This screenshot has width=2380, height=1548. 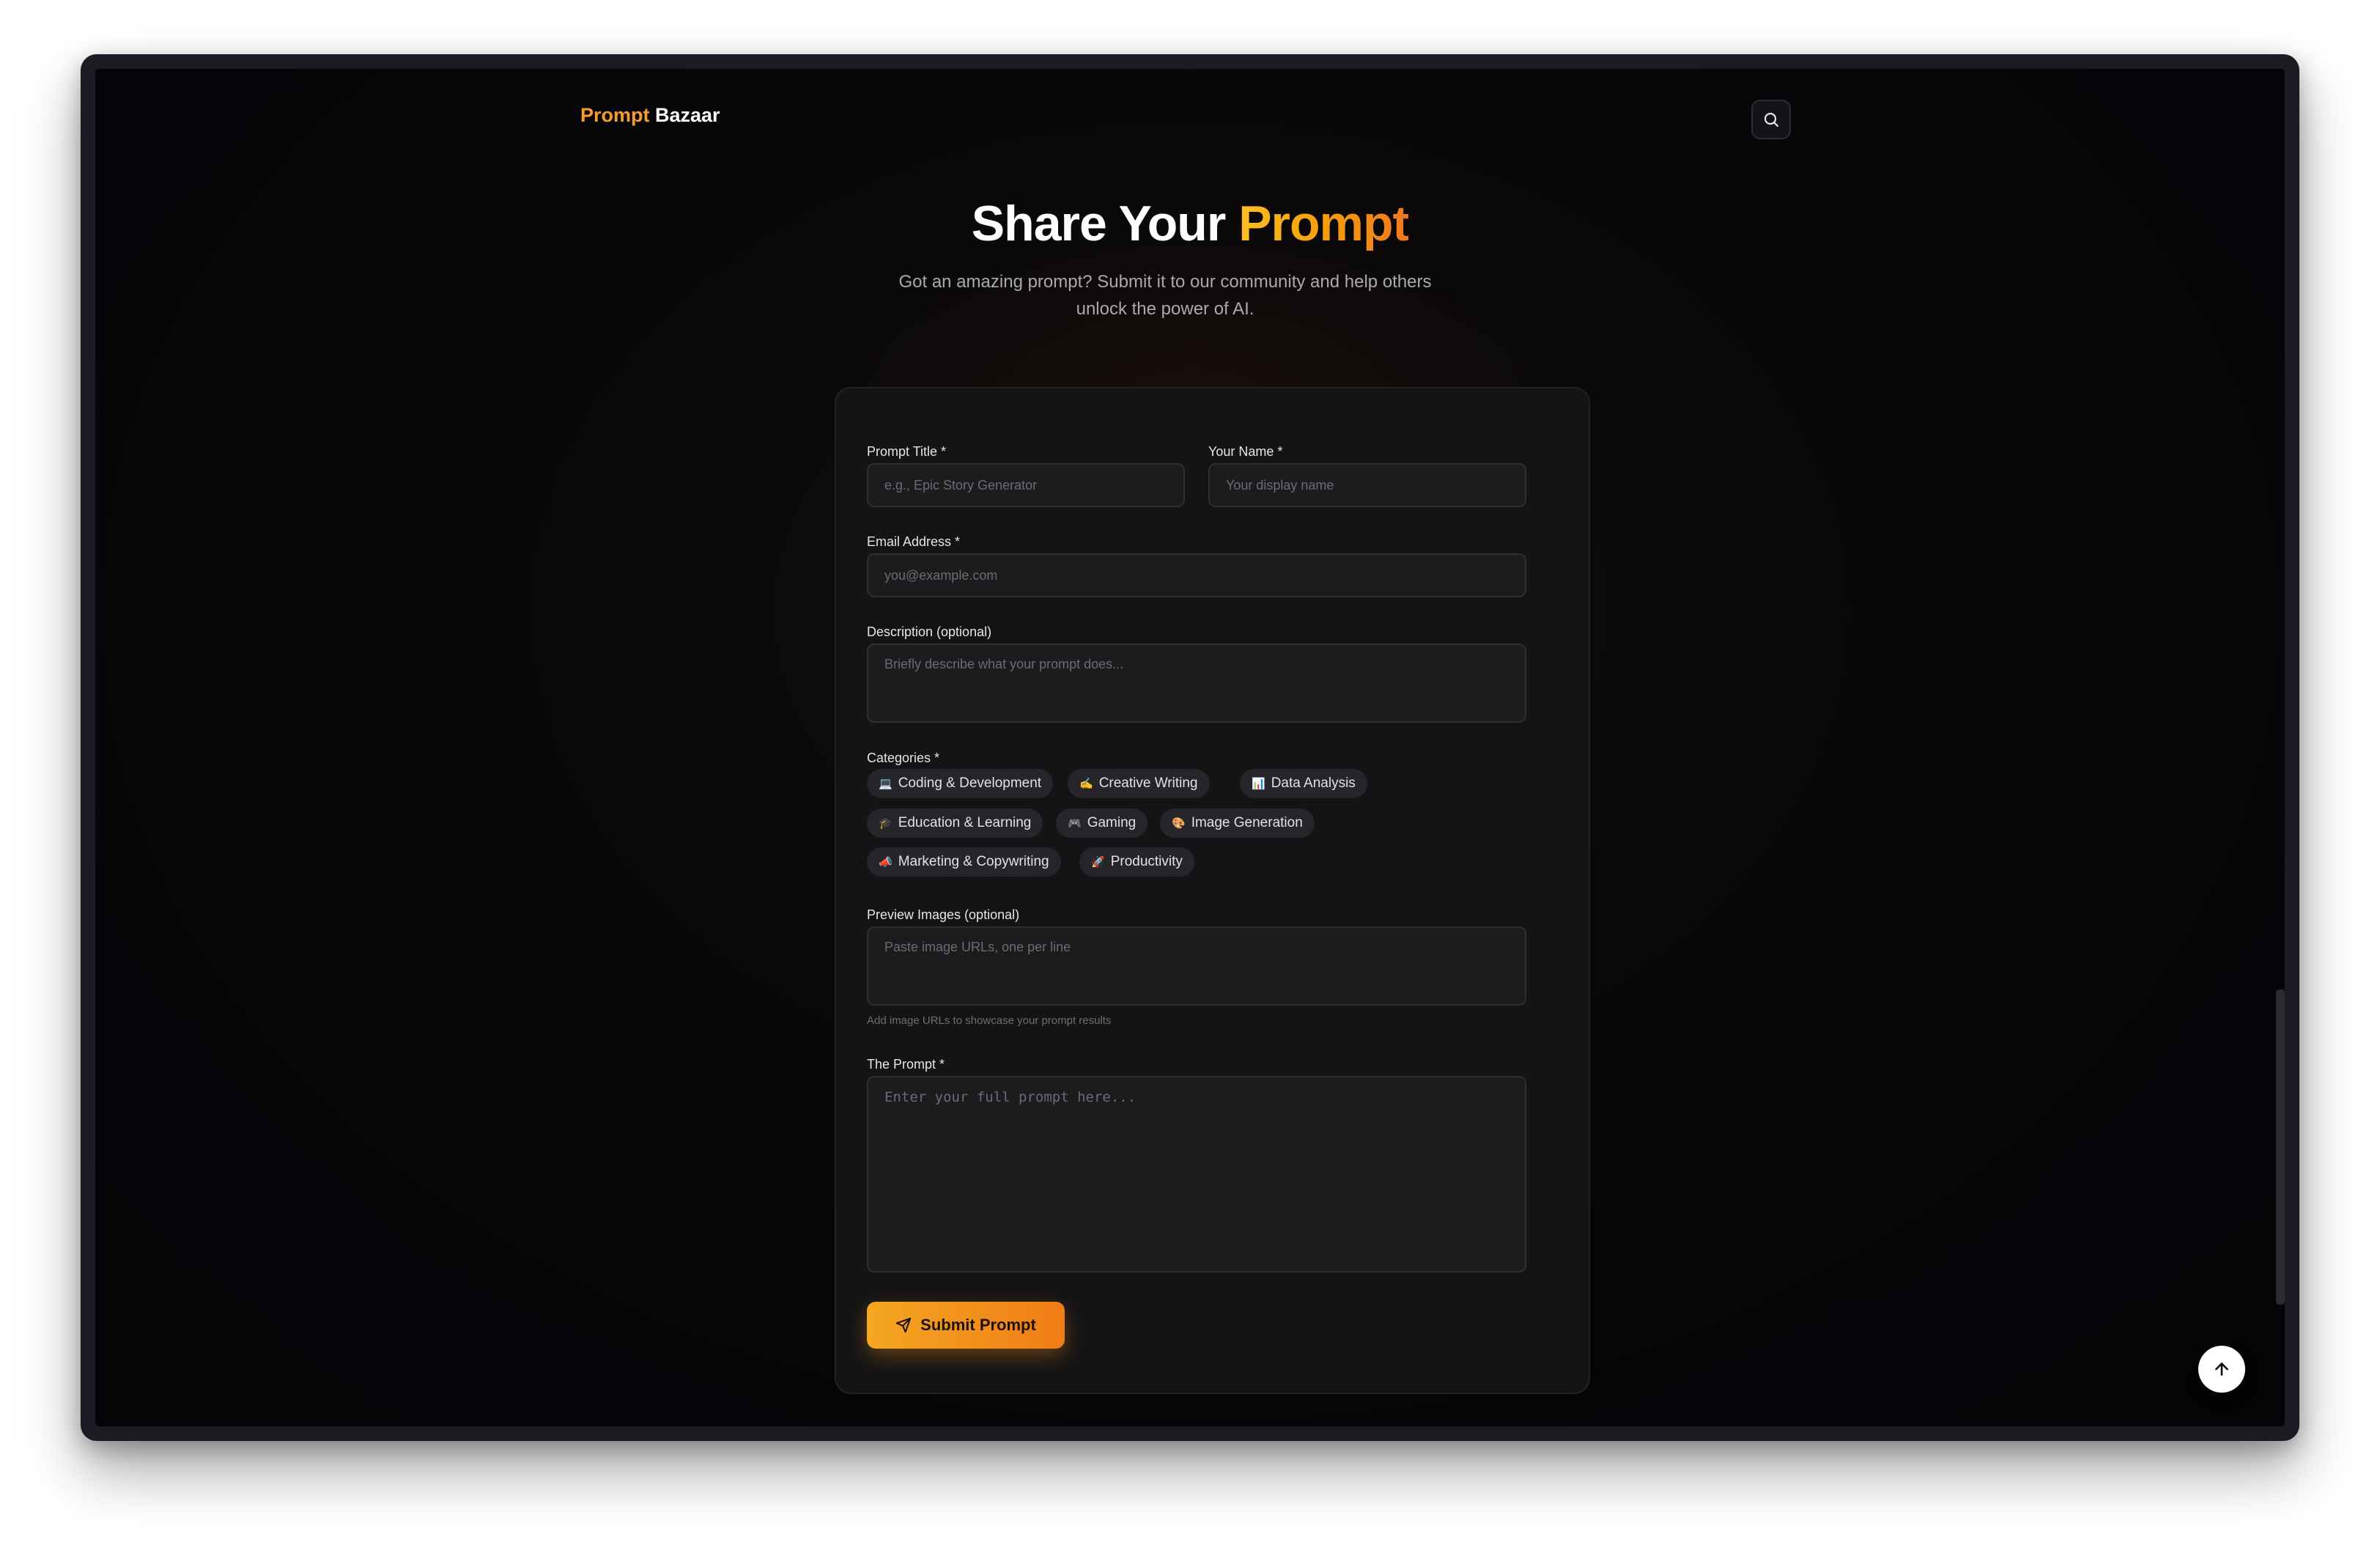 I want to click on brand-name-rest: Bazaar, so click(x=684, y=115).